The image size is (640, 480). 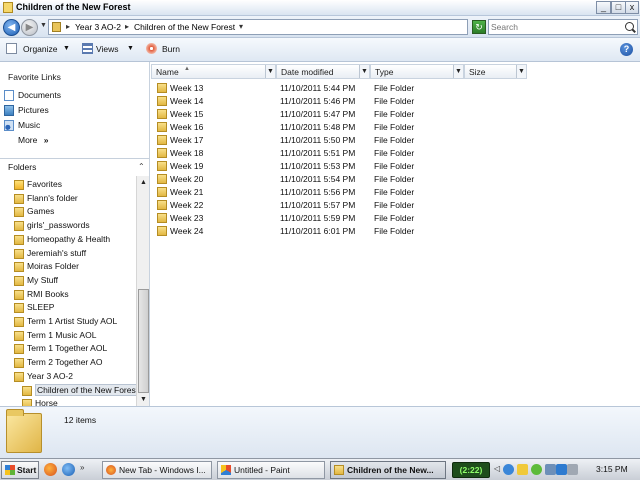 What do you see at coordinates (561, 469) in the screenshot?
I see `wireless-icon` at bounding box center [561, 469].